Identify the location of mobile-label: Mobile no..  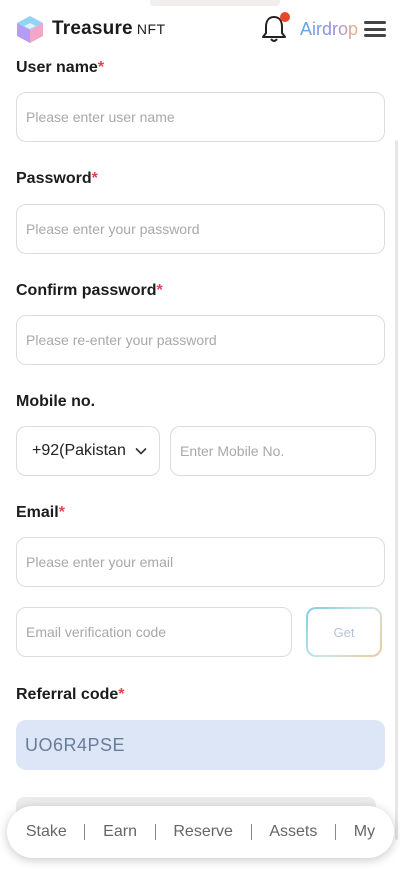
(56, 401).